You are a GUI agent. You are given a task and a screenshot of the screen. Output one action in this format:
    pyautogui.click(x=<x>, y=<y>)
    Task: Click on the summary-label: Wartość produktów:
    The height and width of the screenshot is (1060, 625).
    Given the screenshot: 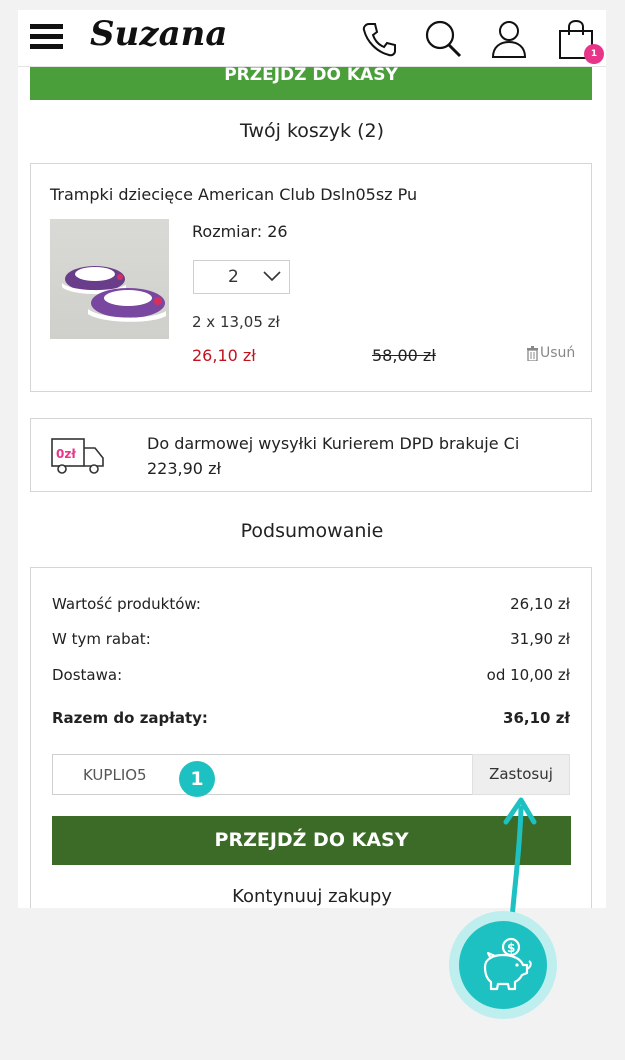 What is the action you would take?
    pyautogui.click(x=126, y=604)
    